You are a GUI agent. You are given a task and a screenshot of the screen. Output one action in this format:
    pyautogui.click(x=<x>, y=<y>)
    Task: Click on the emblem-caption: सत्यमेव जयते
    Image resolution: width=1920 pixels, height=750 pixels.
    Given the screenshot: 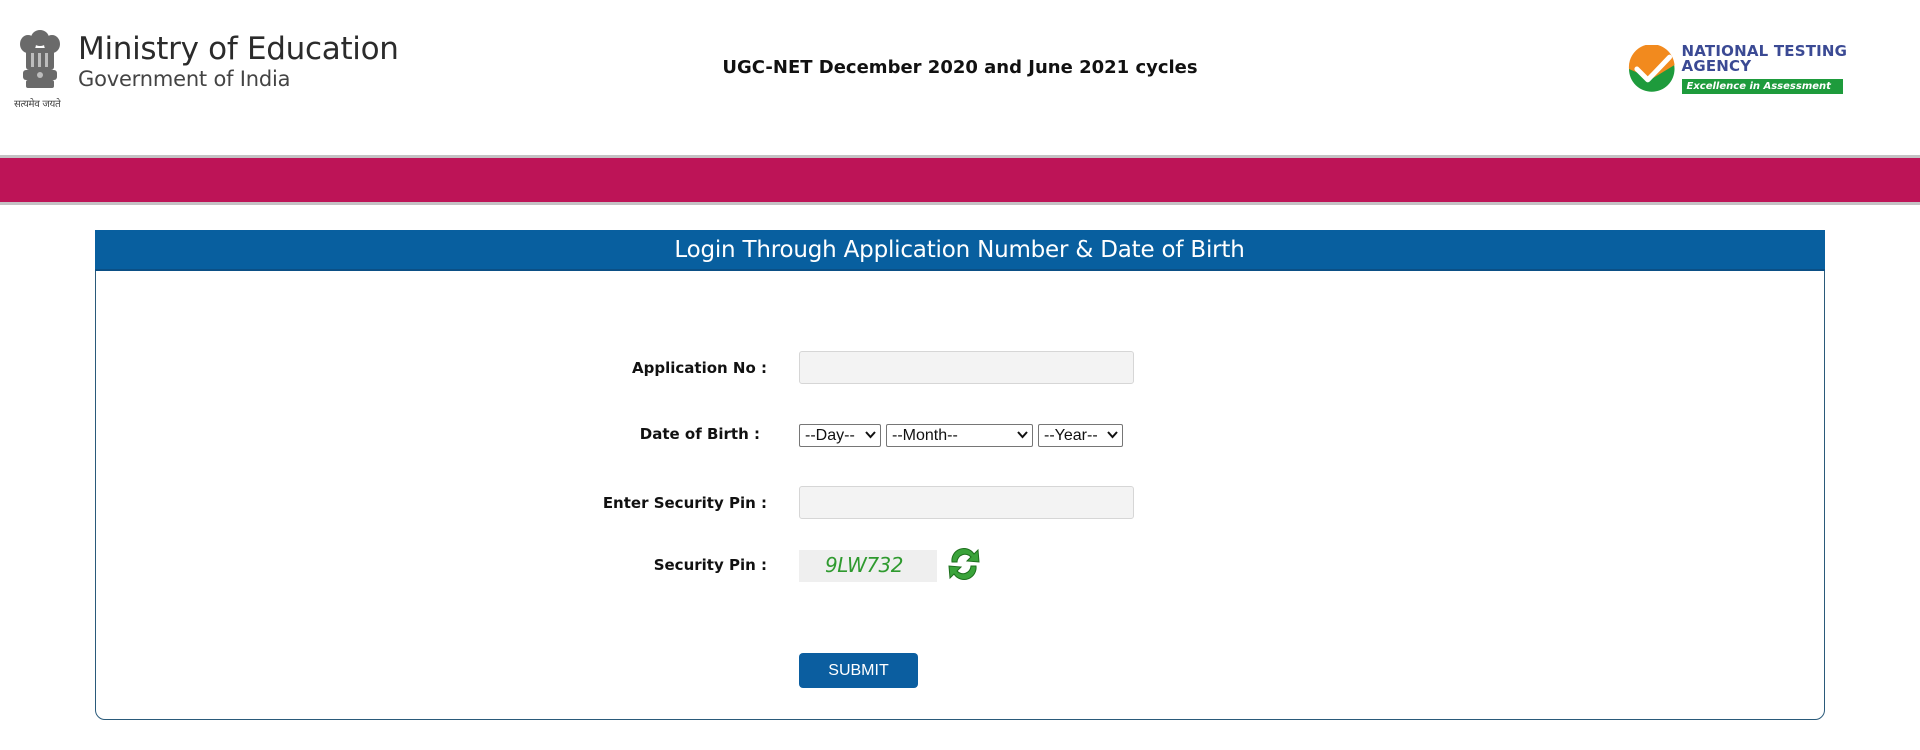 What is the action you would take?
    pyautogui.click(x=37, y=104)
    